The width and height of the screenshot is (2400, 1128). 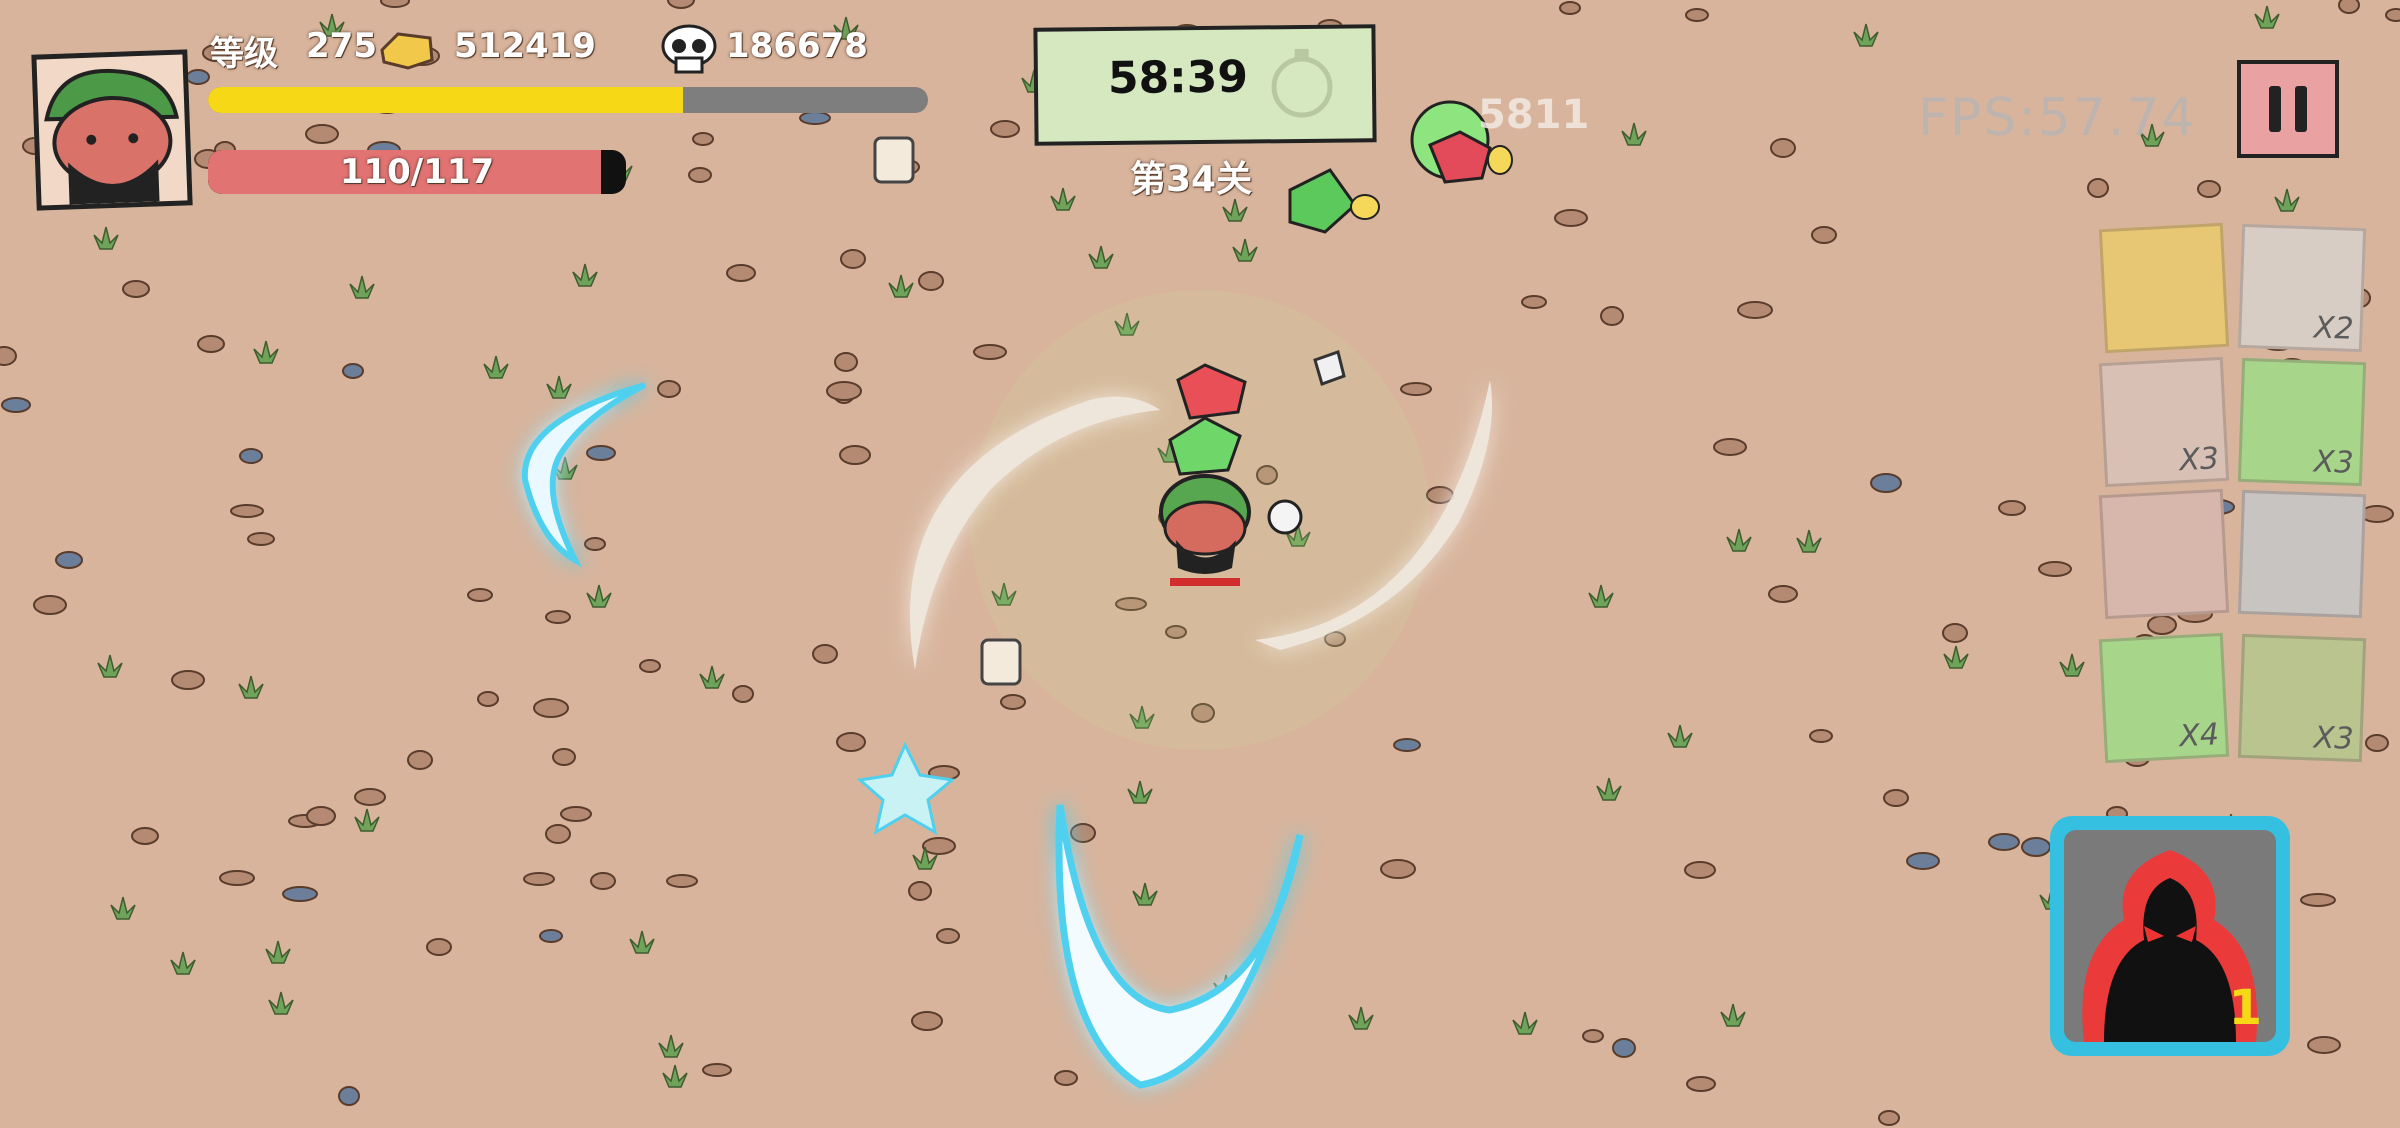 What do you see at coordinates (584, 475) in the screenshot?
I see `blue-crescent-slash-left` at bounding box center [584, 475].